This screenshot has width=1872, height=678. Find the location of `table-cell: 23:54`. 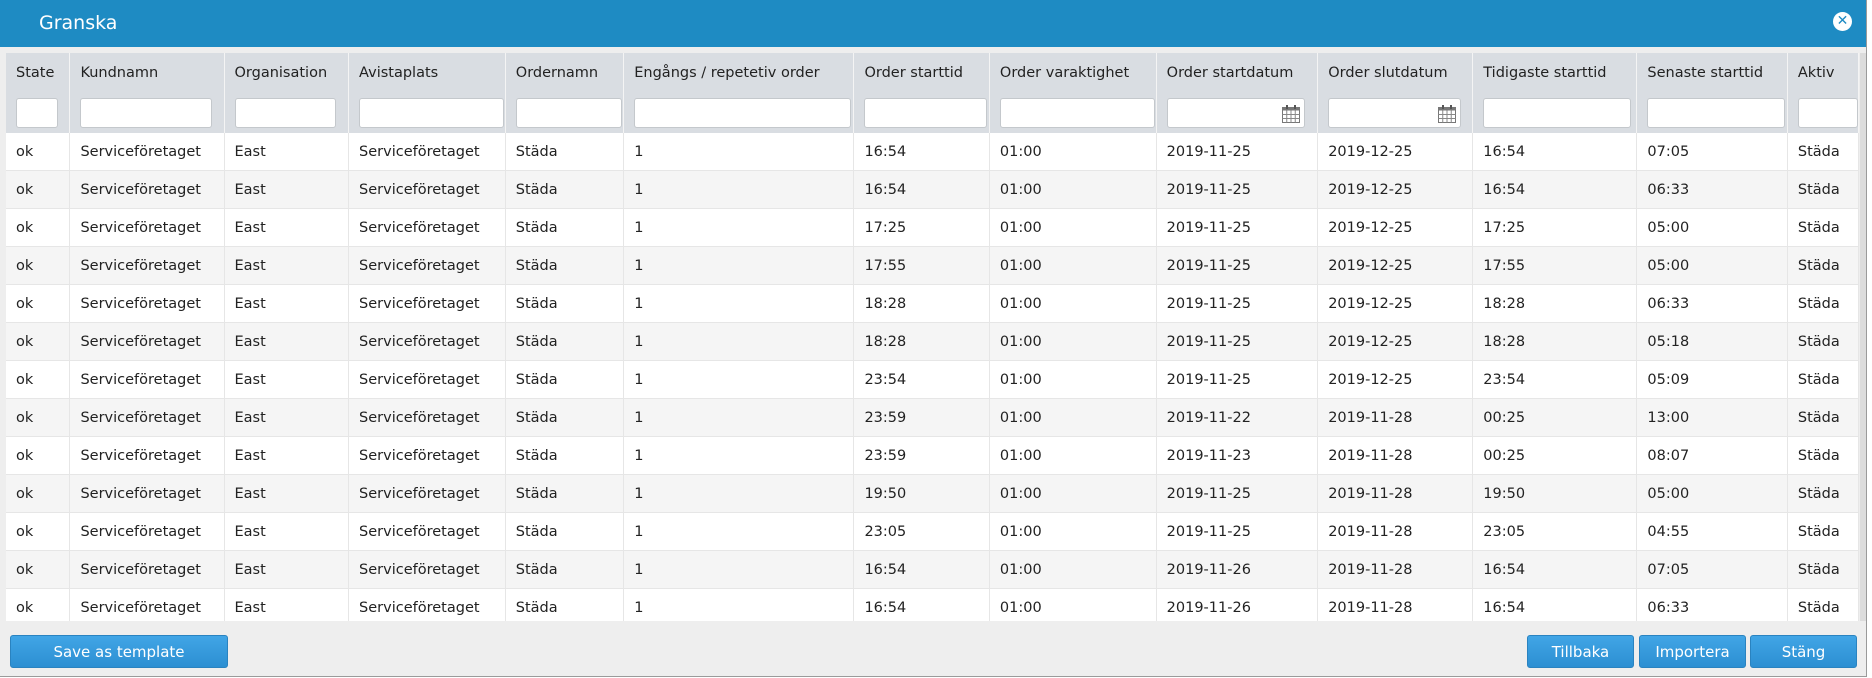

table-cell: 23:54 is located at coordinates (1555, 379).